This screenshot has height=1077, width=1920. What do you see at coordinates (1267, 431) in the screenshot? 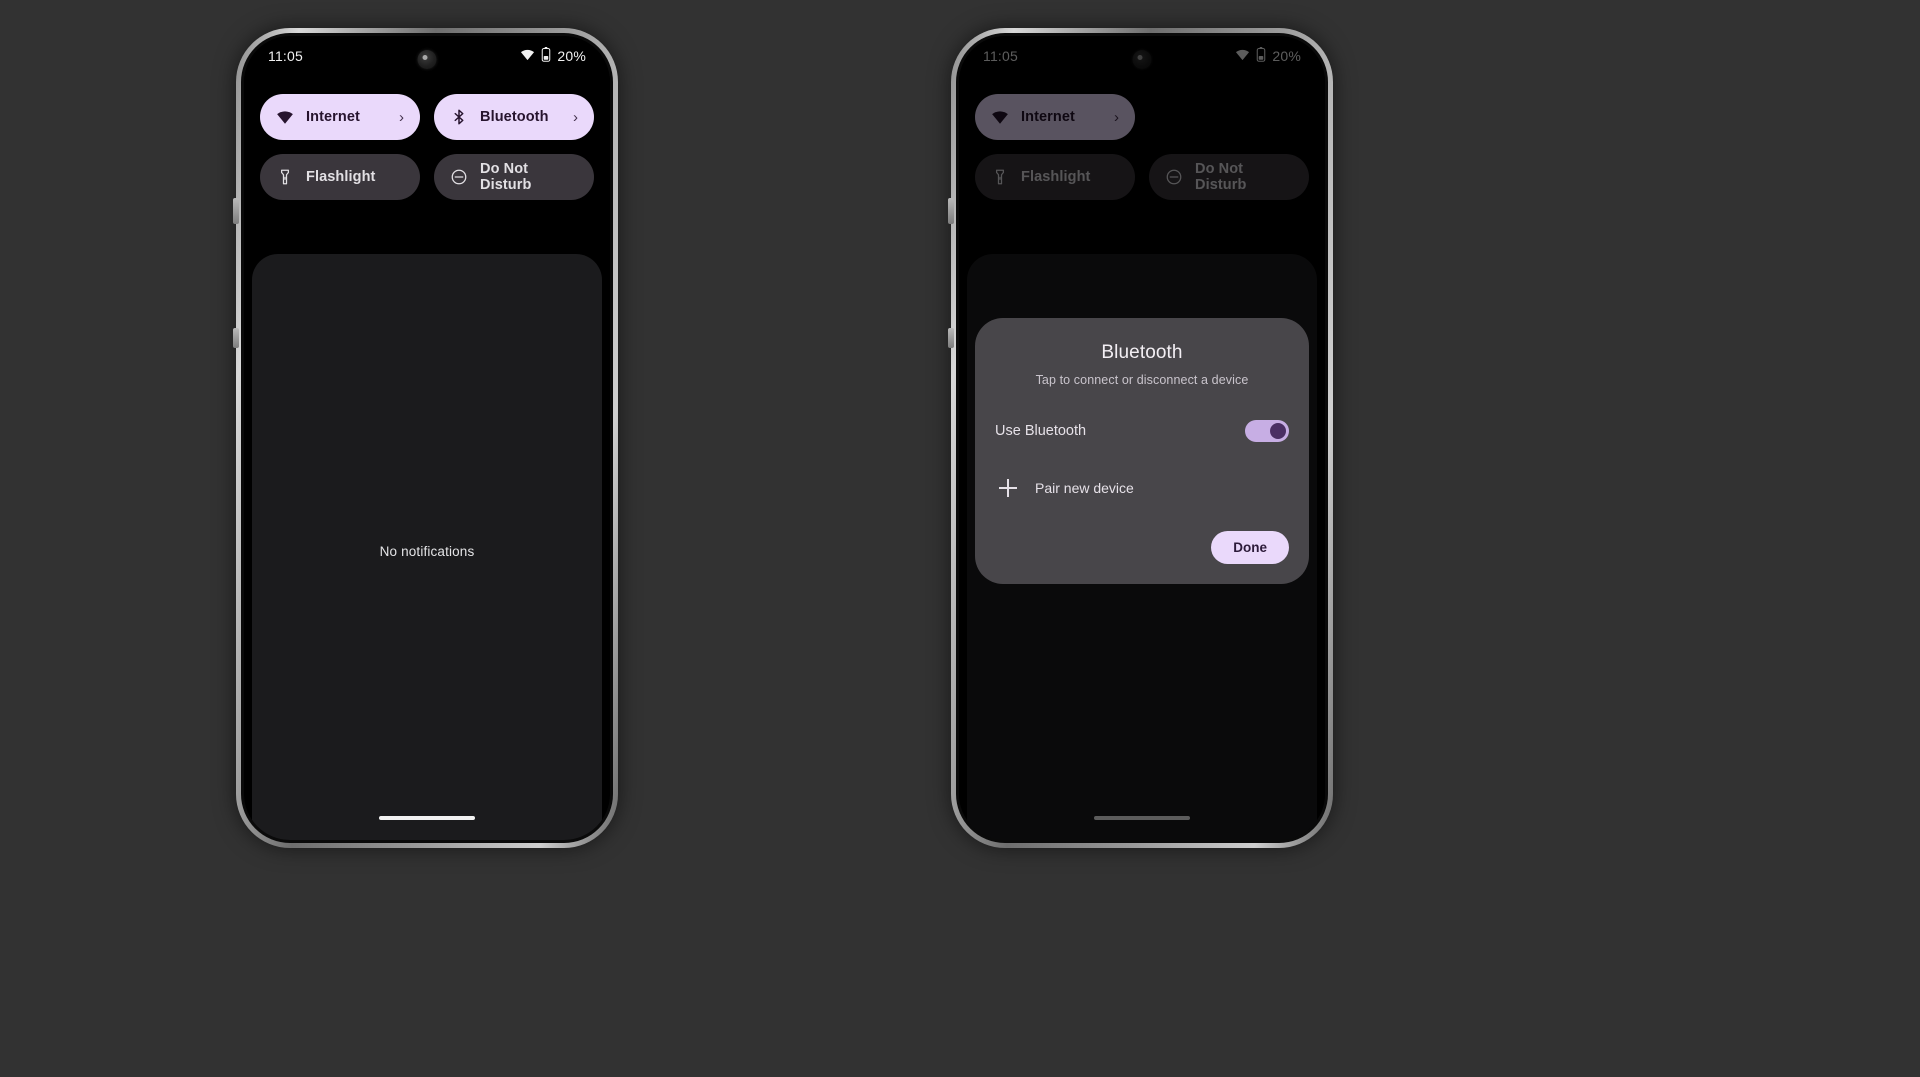
I see `use-bluetooth-toggle` at bounding box center [1267, 431].